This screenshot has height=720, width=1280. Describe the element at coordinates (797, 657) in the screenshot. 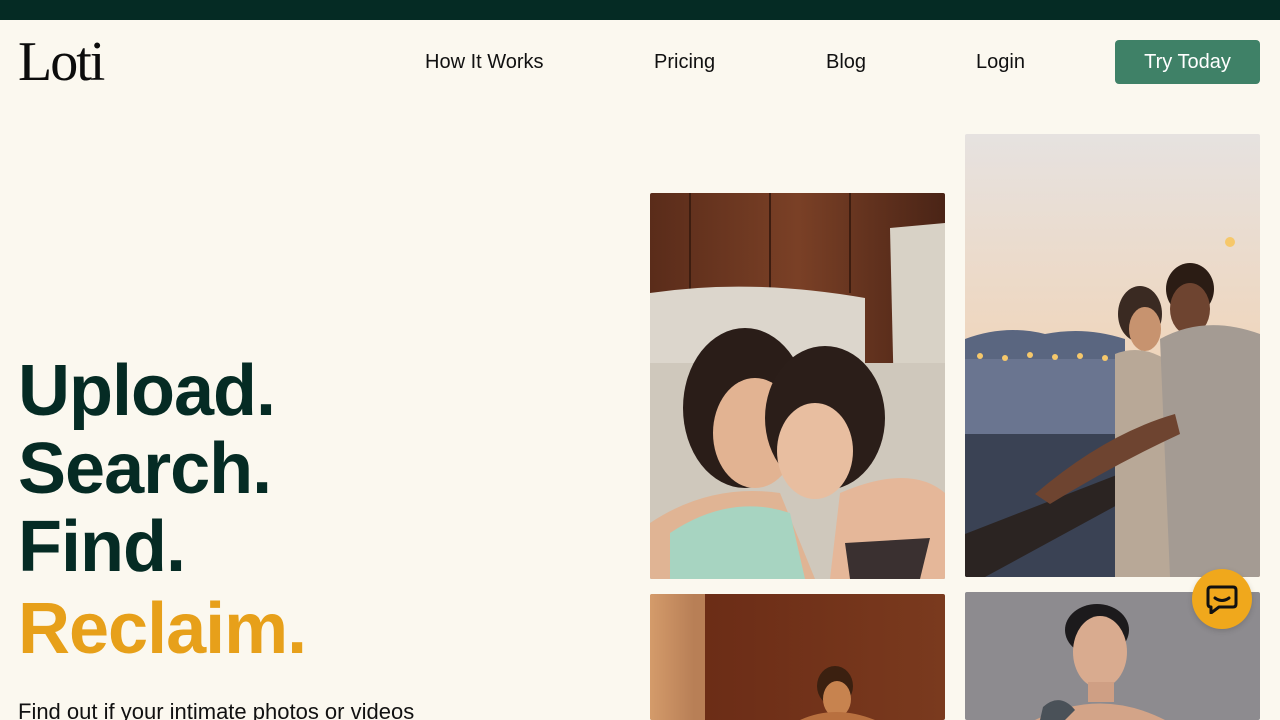

I see `woman-in-warm-wood-room-photo` at that location.